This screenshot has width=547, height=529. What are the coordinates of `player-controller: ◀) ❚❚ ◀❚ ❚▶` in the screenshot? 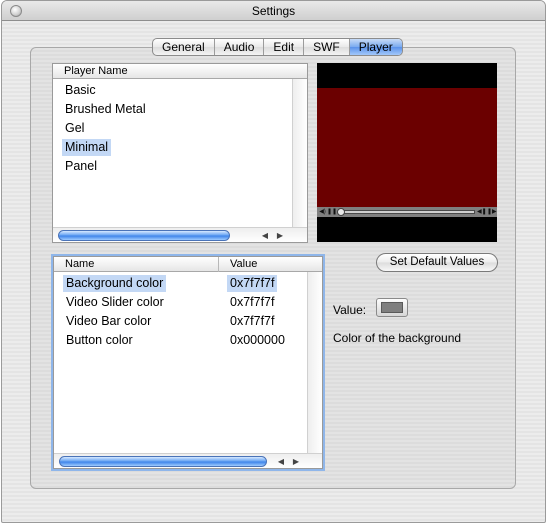 It's located at (407, 212).